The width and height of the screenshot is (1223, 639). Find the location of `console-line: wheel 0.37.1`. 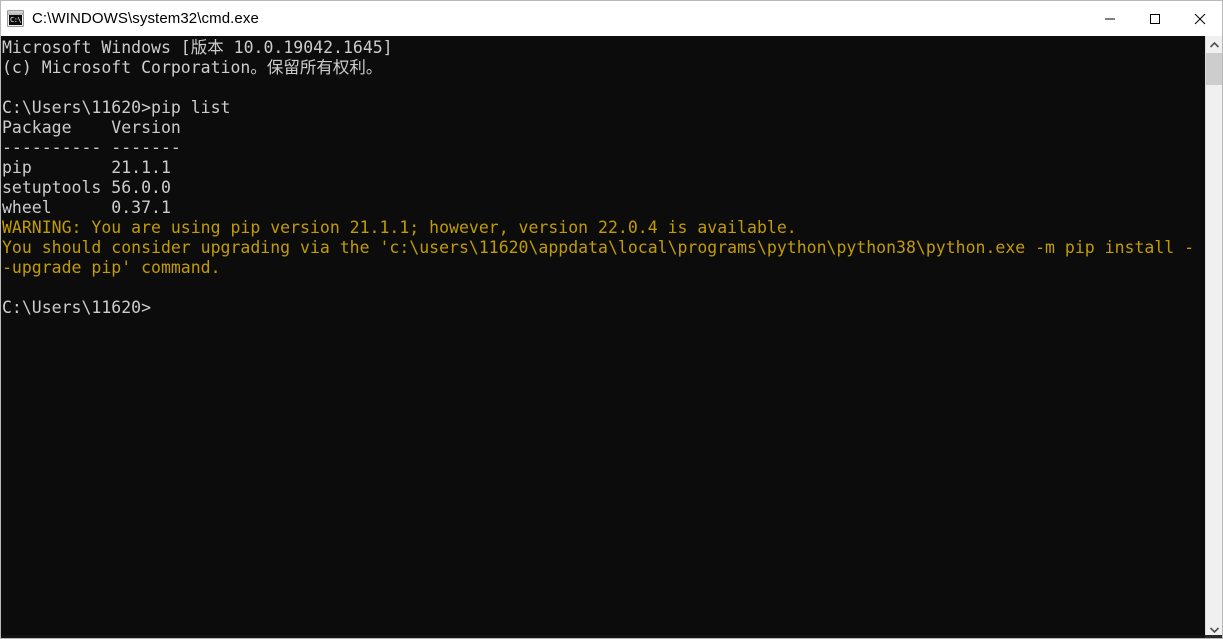

console-line: wheel 0.37.1 is located at coordinates (86, 207).